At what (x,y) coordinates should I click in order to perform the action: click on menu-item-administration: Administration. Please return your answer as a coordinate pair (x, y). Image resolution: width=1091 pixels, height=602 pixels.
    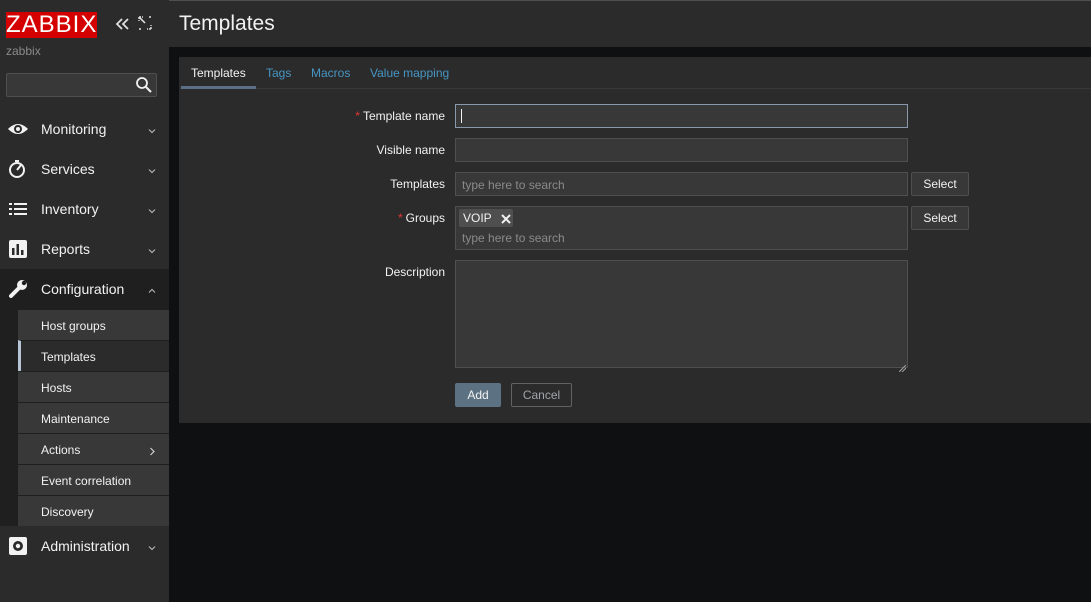
    Looking at the image, I should click on (84, 546).